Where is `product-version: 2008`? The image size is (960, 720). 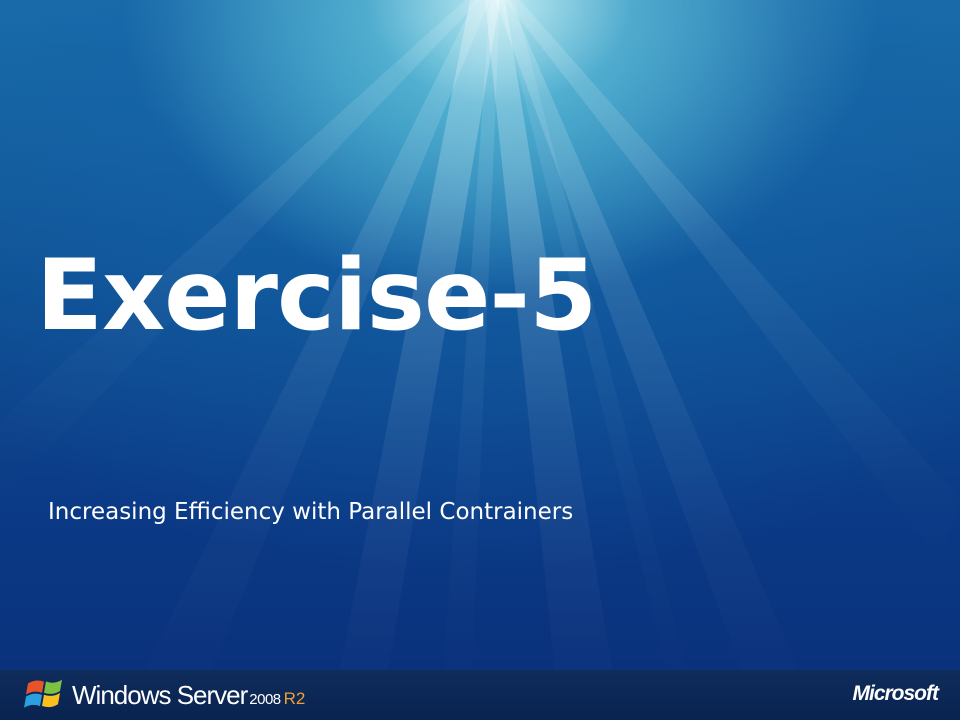 product-version: 2008 is located at coordinates (265, 699).